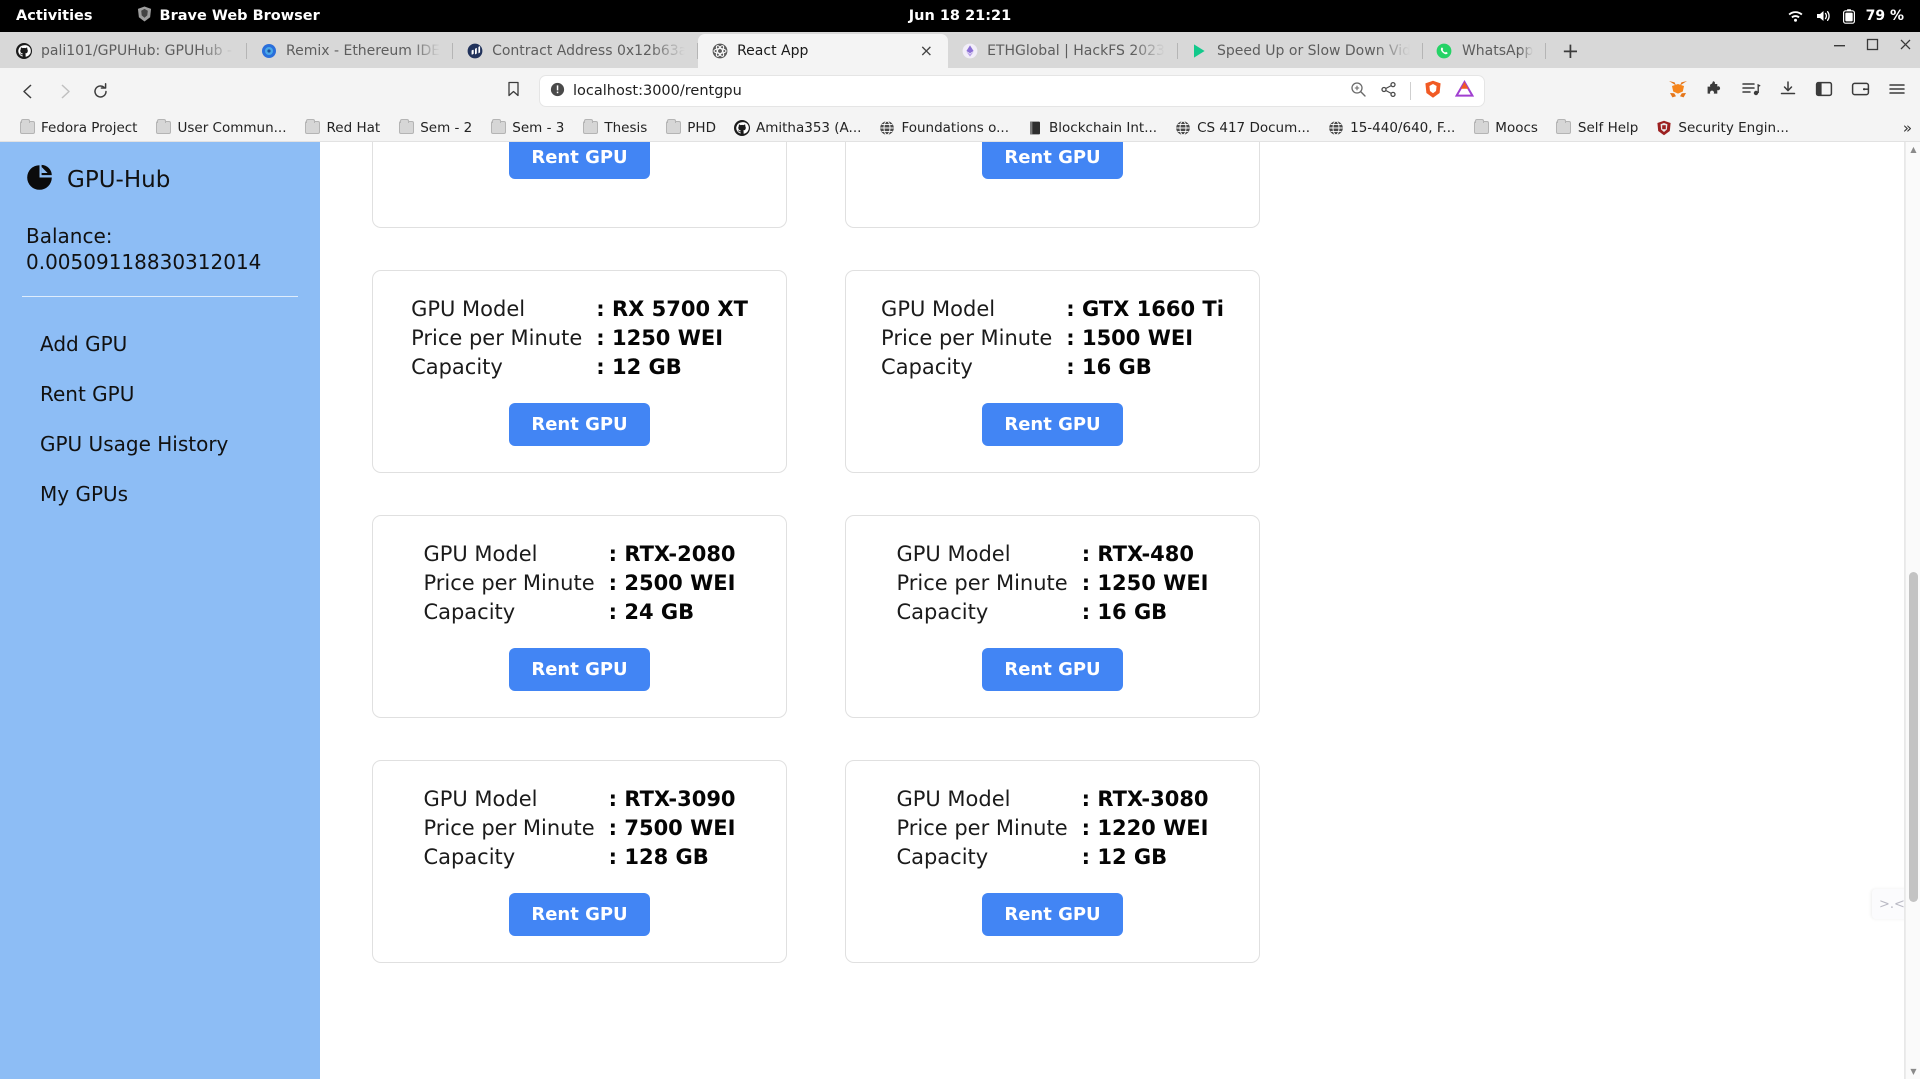 The width and height of the screenshot is (1920, 1080). I want to click on address-bar-text: localhost:3000/rentgpu, so click(657, 91).